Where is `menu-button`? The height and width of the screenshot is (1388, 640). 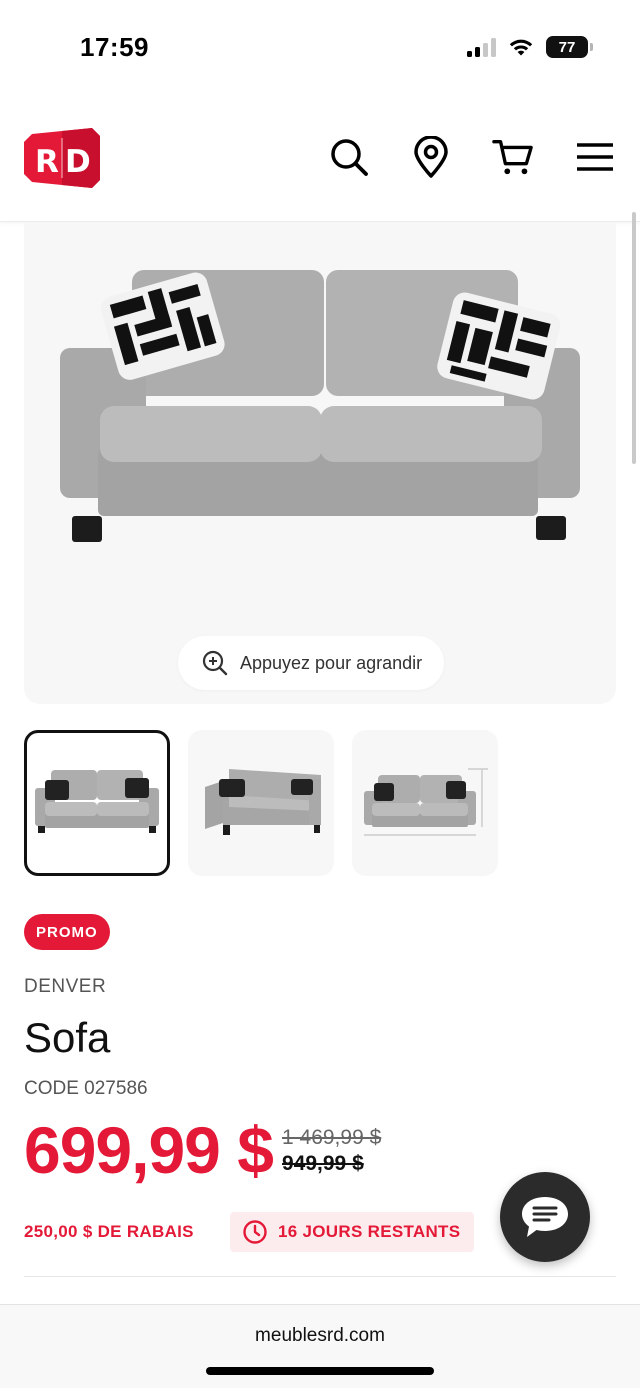
menu-button is located at coordinates (595, 157).